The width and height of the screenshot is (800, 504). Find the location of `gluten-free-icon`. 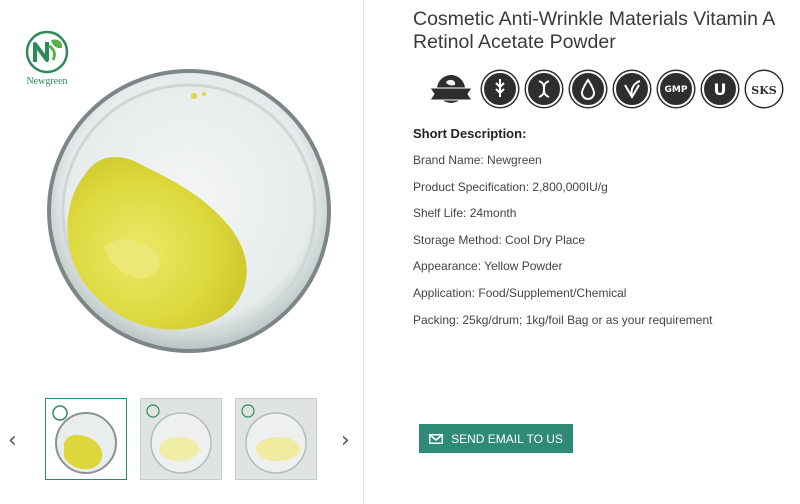

gluten-free-icon is located at coordinates (500, 89).